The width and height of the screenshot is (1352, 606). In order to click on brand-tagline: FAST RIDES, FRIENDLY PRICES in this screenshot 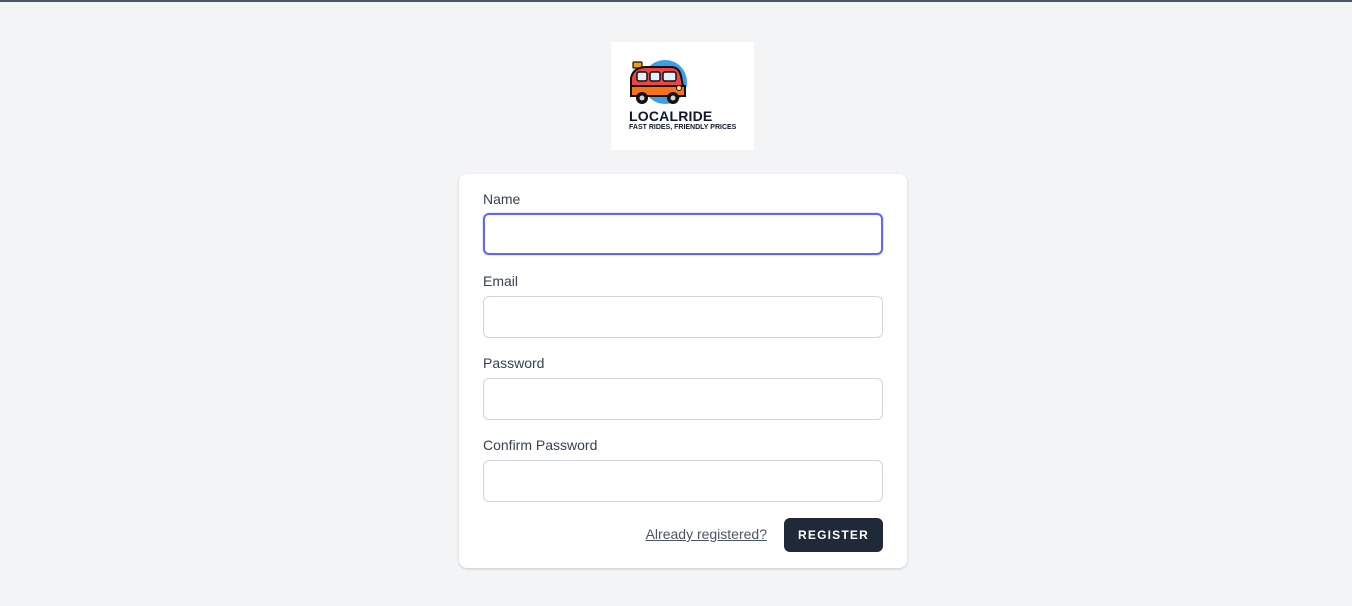, I will do `click(683, 127)`.